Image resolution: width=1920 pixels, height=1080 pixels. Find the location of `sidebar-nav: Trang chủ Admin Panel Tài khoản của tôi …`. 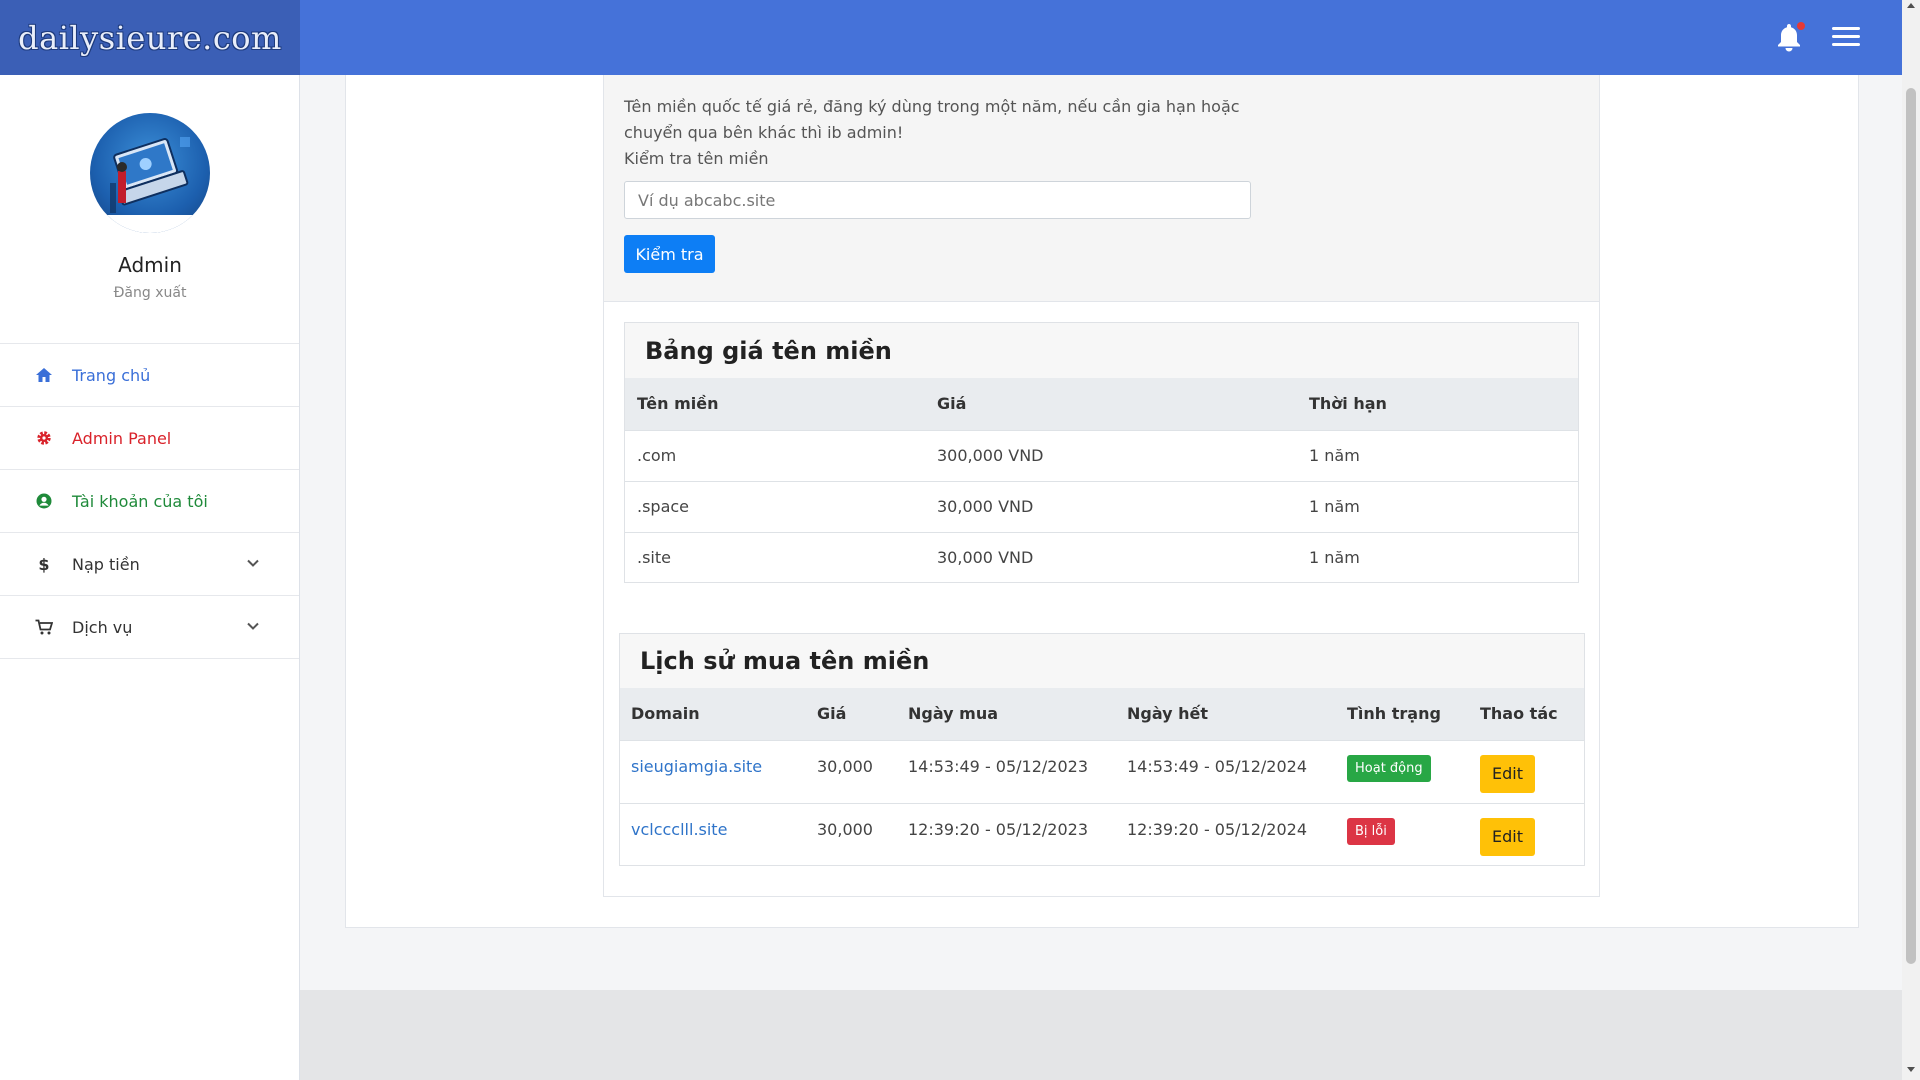

sidebar-nav: Trang chủ Admin Panel Tài khoản của tôi … is located at coordinates (149, 501).